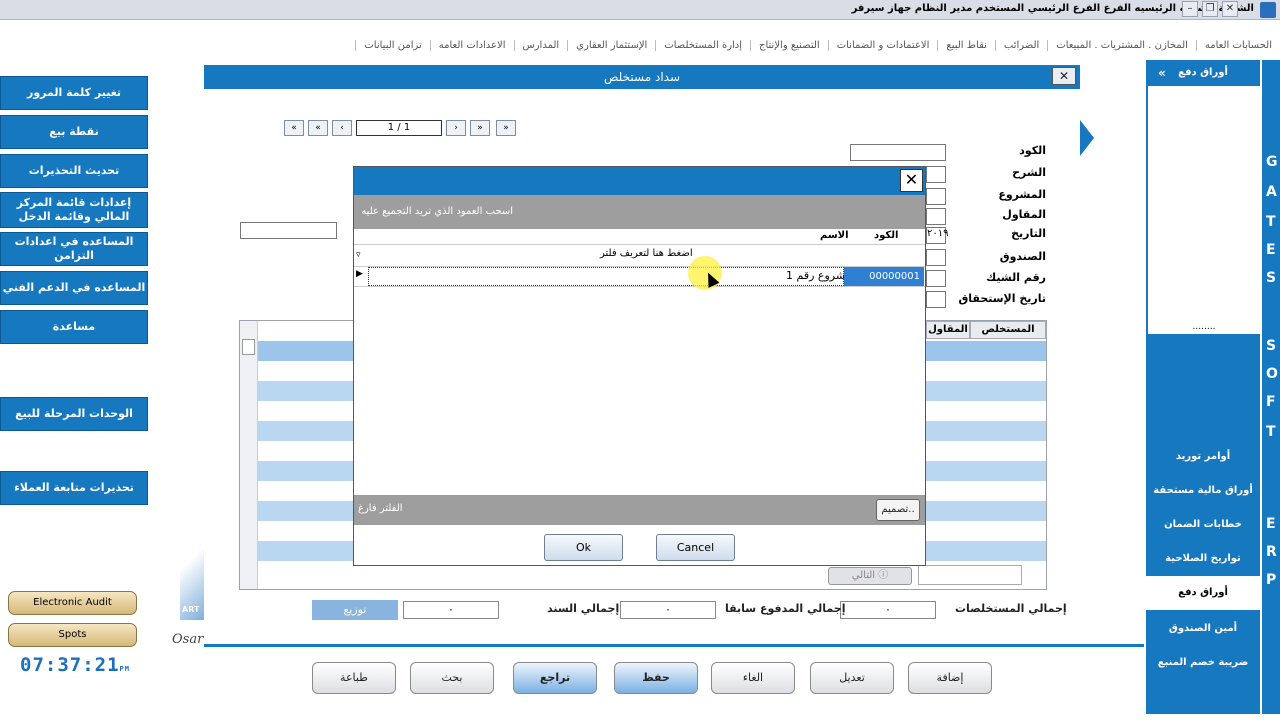 This screenshot has height=720, width=1280. I want to click on last-record-icon: », so click(506, 128).